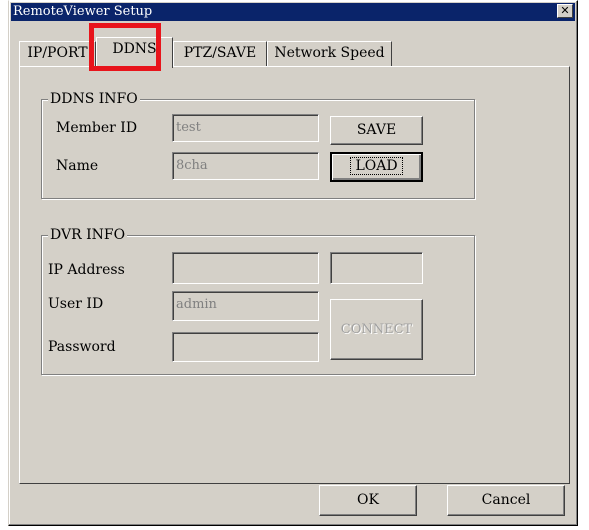 Image resolution: width=589 pixels, height=530 pixels. Describe the element at coordinates (376, 329) in the screenshot. I see `connect-button: CONNECT` at that location.